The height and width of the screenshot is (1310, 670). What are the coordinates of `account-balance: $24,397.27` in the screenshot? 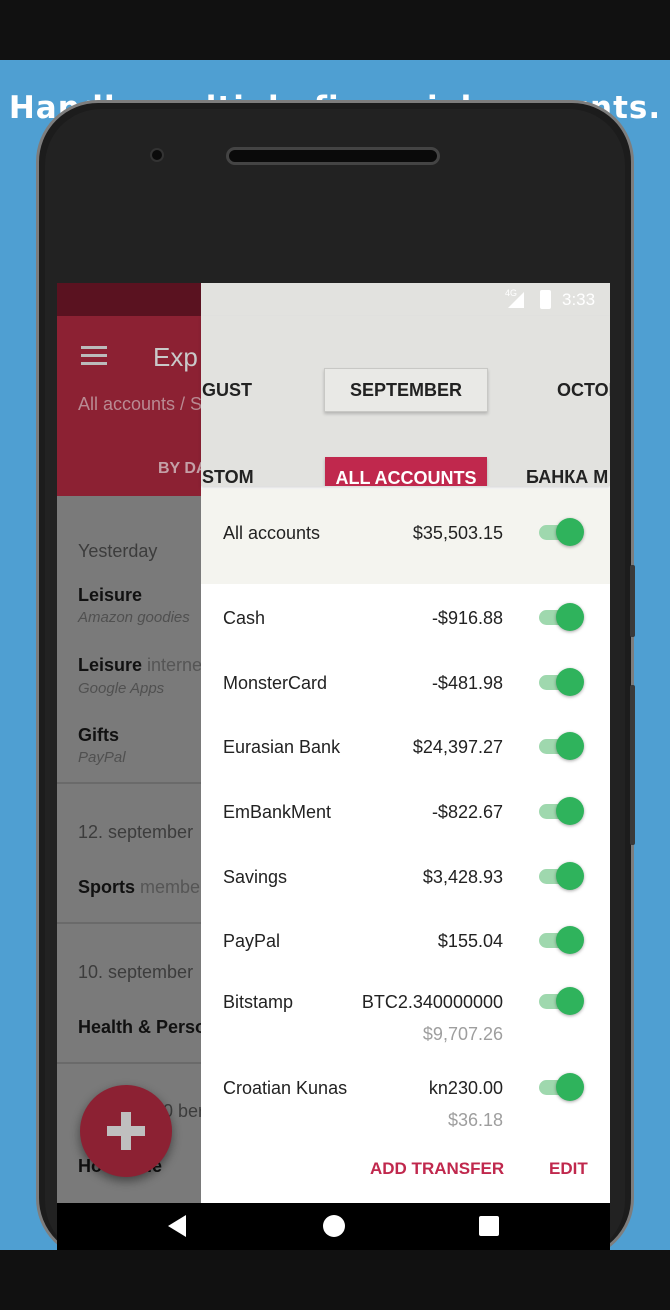 It's located at (457, 747).